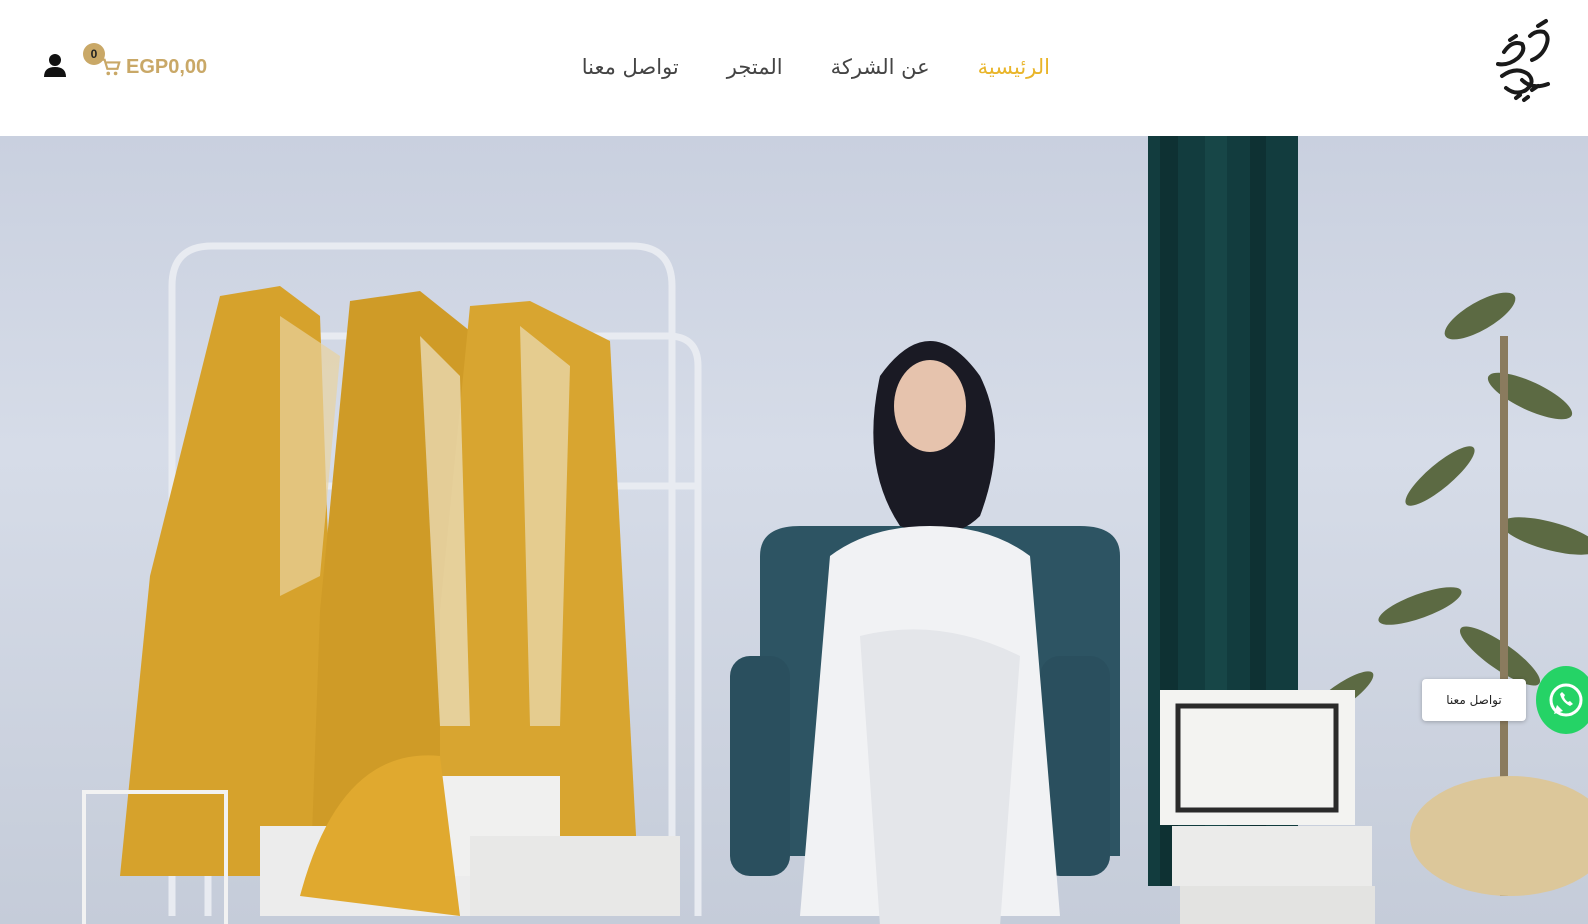 This screenshot has width=1588, height=924. What do you see at coordinates (1014, 67) in the screenshot?
I see `nav-home: الرئيسية` at bounding box center [1014, 67].